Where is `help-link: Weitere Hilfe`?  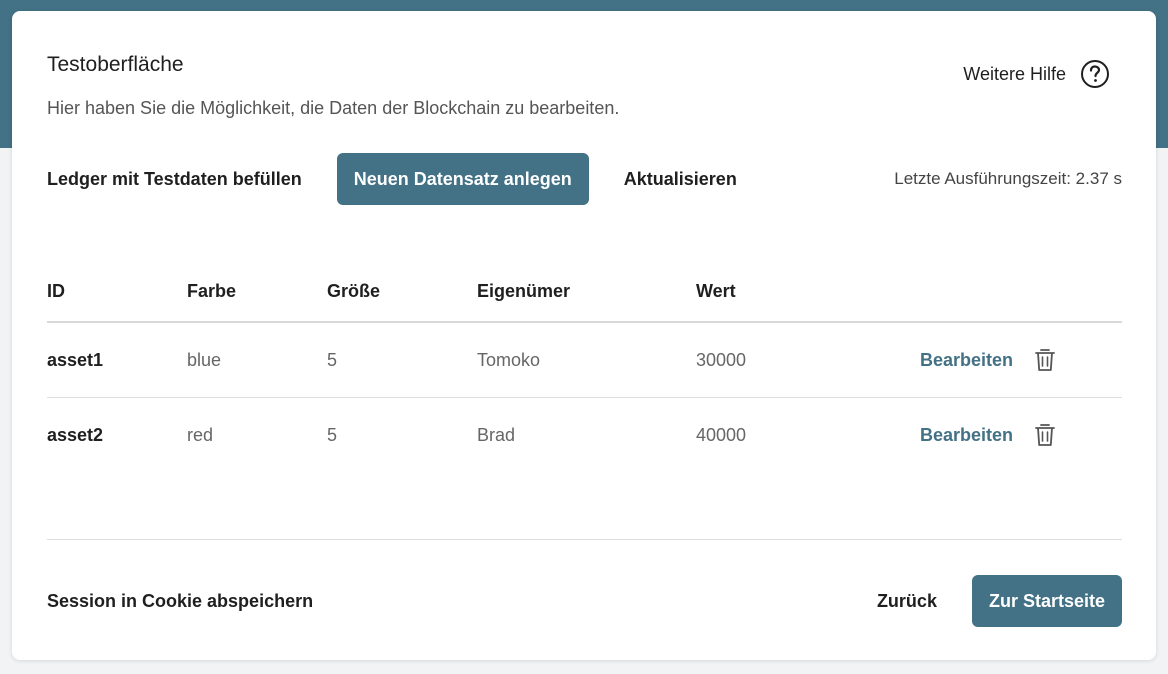
help-link: Weitere Hilfe is located at coordinates (1036, 74).